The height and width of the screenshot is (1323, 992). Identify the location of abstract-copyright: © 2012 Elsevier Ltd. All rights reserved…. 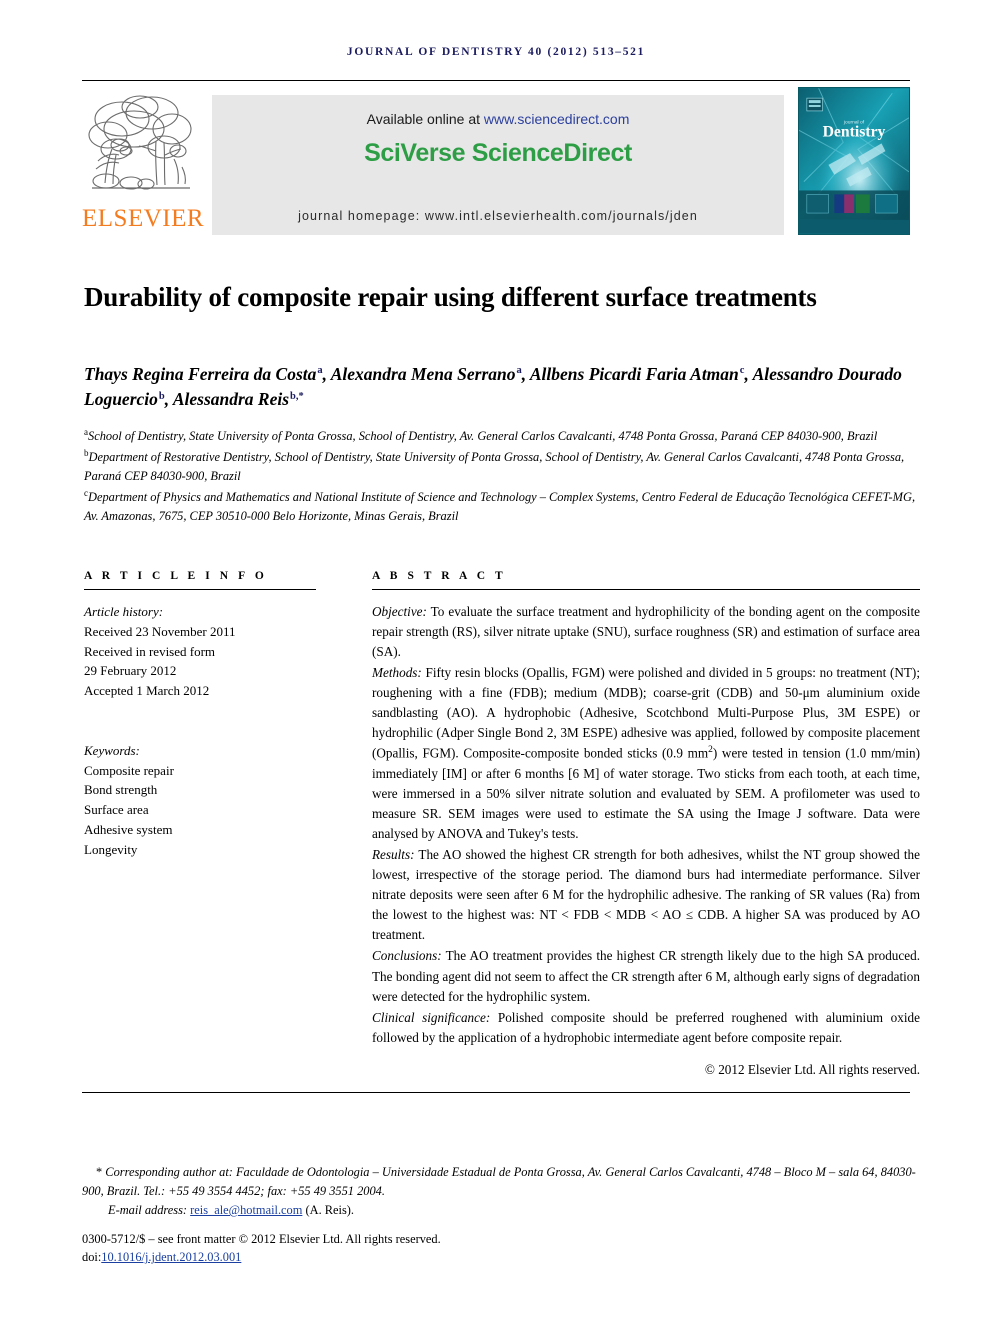
(812, 1069).